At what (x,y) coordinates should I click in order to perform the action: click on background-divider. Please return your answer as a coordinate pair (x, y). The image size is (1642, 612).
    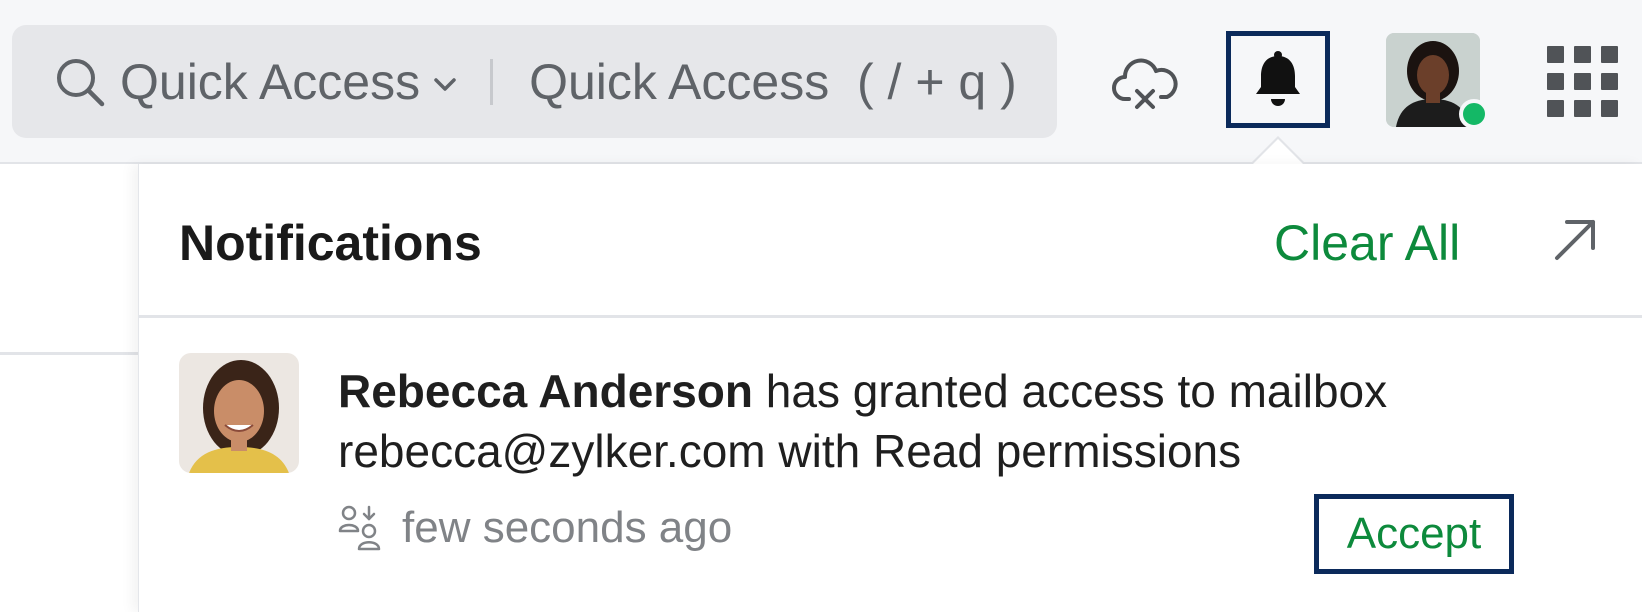
    Looking at the image, I should click on (70, 353).